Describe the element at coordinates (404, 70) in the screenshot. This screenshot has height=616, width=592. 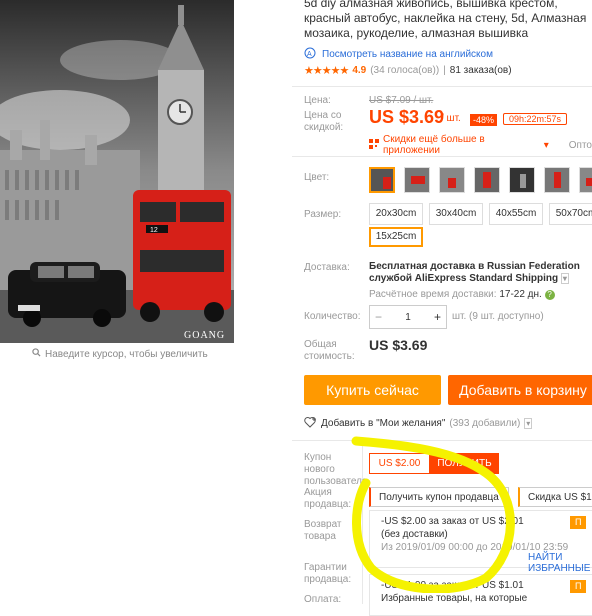
I see `rating-votes: (34 голоса(ов))` at that location.